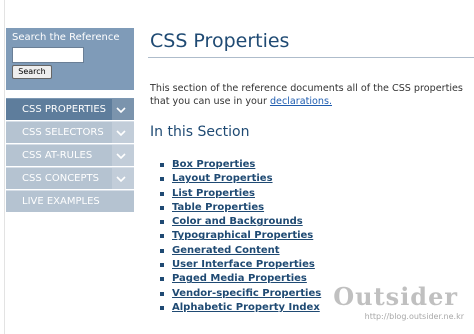 The height and width of the screenshot is (334, 474). Describe the element at coordinates (213, 164) in the screenshot. I see `link-box-properties: Box Properties` at that location.